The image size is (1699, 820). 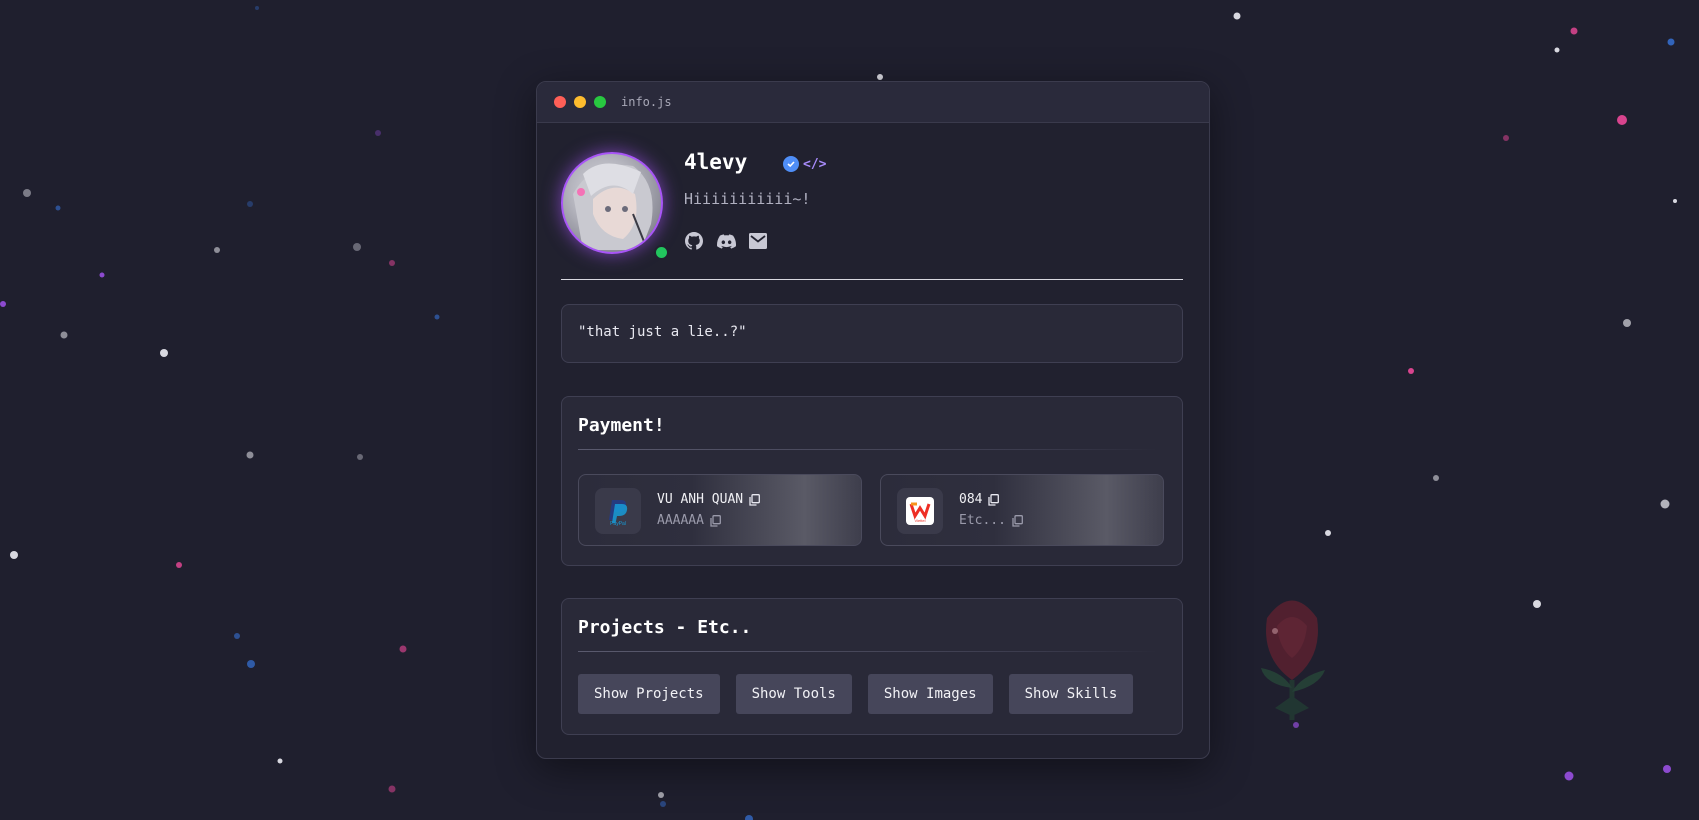 I want to click on payment-account-name: 084, so click(x=979, y=499).